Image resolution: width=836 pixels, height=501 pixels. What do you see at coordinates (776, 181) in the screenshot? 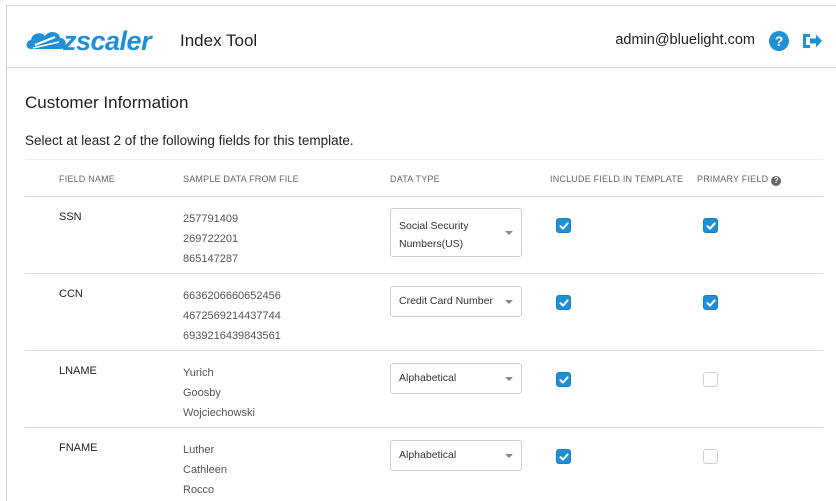
I see `primary-field-help-icon: ?` at bounding box center [776, 181].